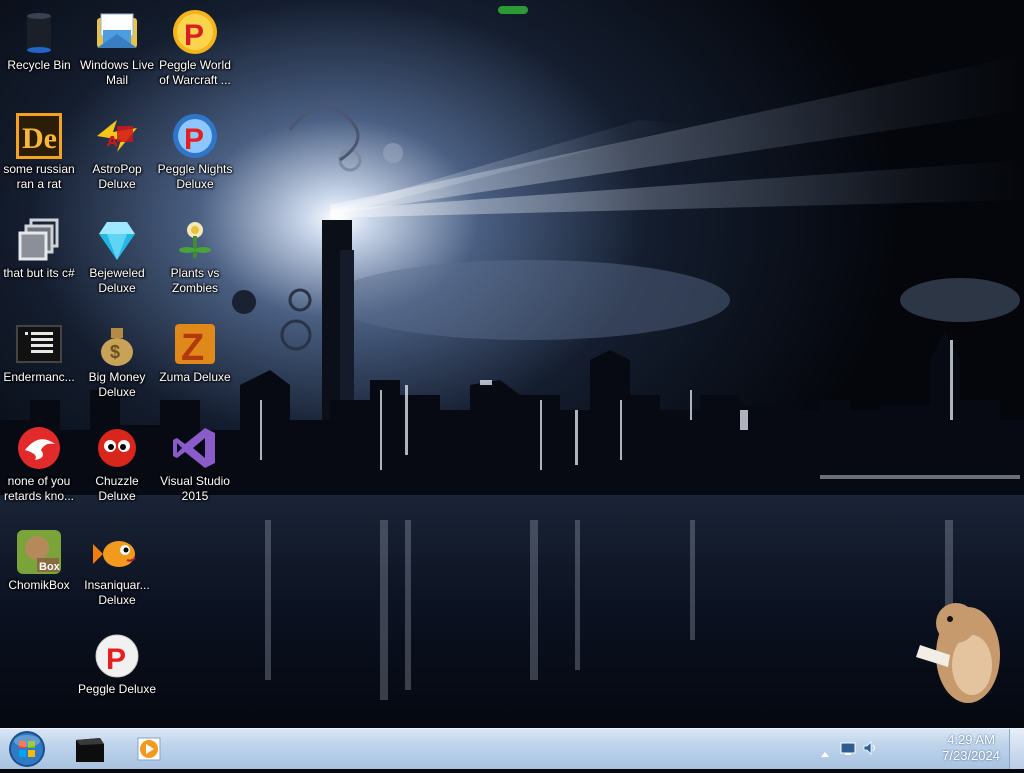 The width and height of the screenshot is (1024, 773). I want to click on console-icon, so click(39, 344).